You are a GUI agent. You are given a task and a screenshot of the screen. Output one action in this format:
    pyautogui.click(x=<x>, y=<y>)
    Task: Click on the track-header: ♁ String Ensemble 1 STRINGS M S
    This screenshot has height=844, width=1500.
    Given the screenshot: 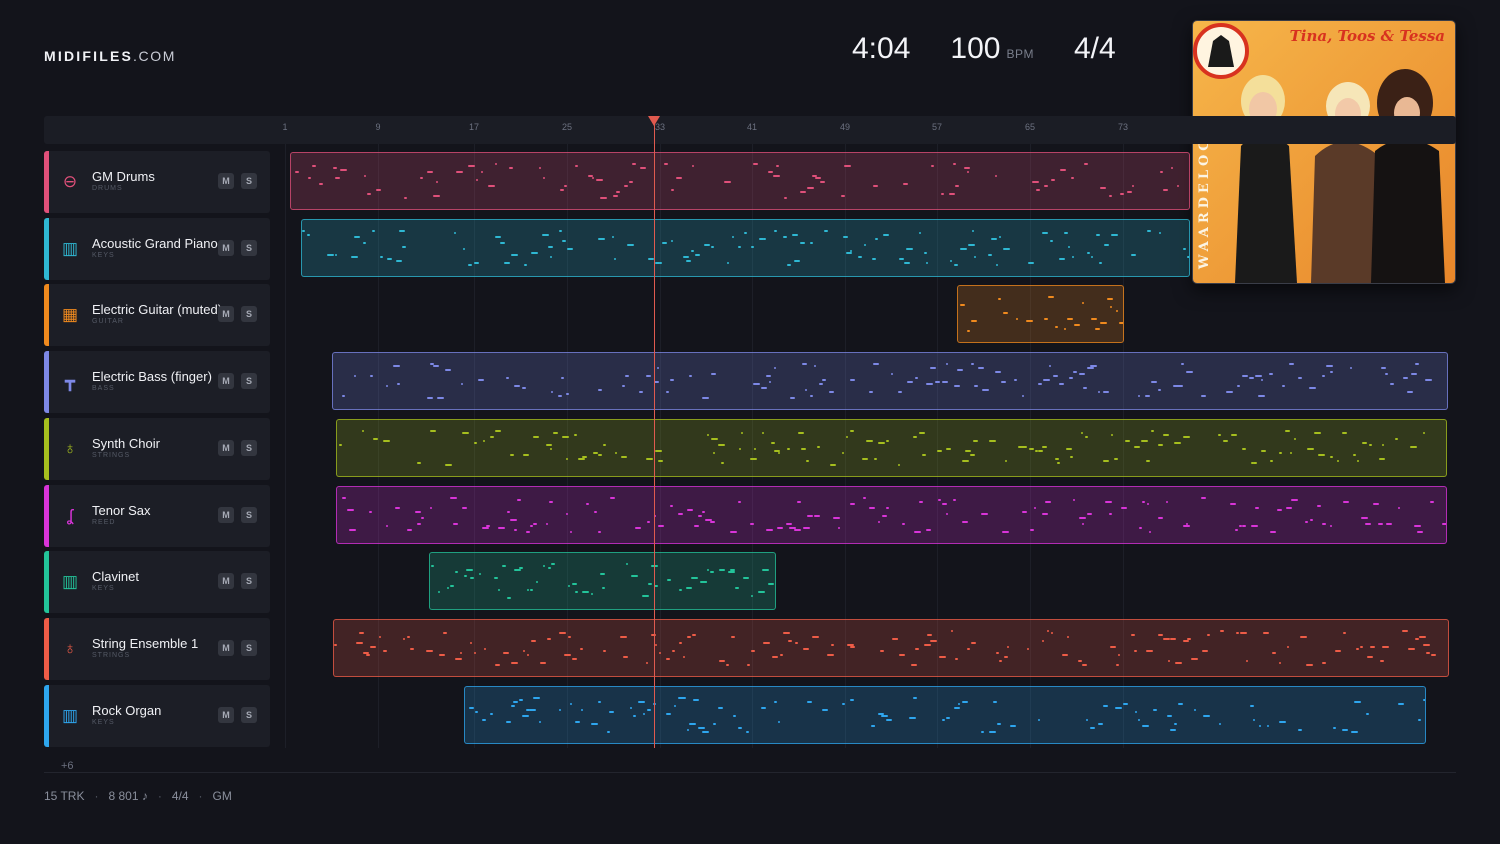 What is the action you would take?
    pyautogui.click(x=157, y=649)
    